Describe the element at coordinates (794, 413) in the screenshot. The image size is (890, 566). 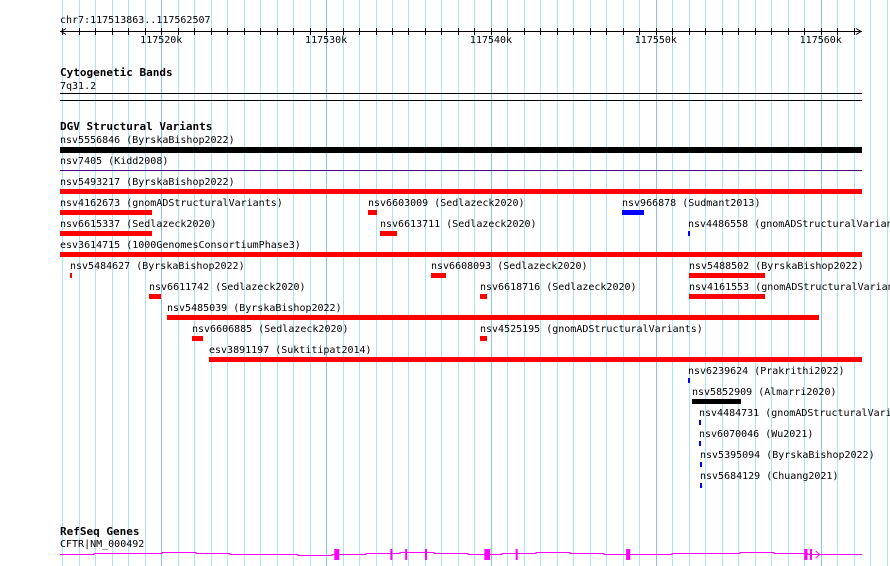
I see `variant-label: nsv4484731 (gnomADStructuralVariants)` at that location.